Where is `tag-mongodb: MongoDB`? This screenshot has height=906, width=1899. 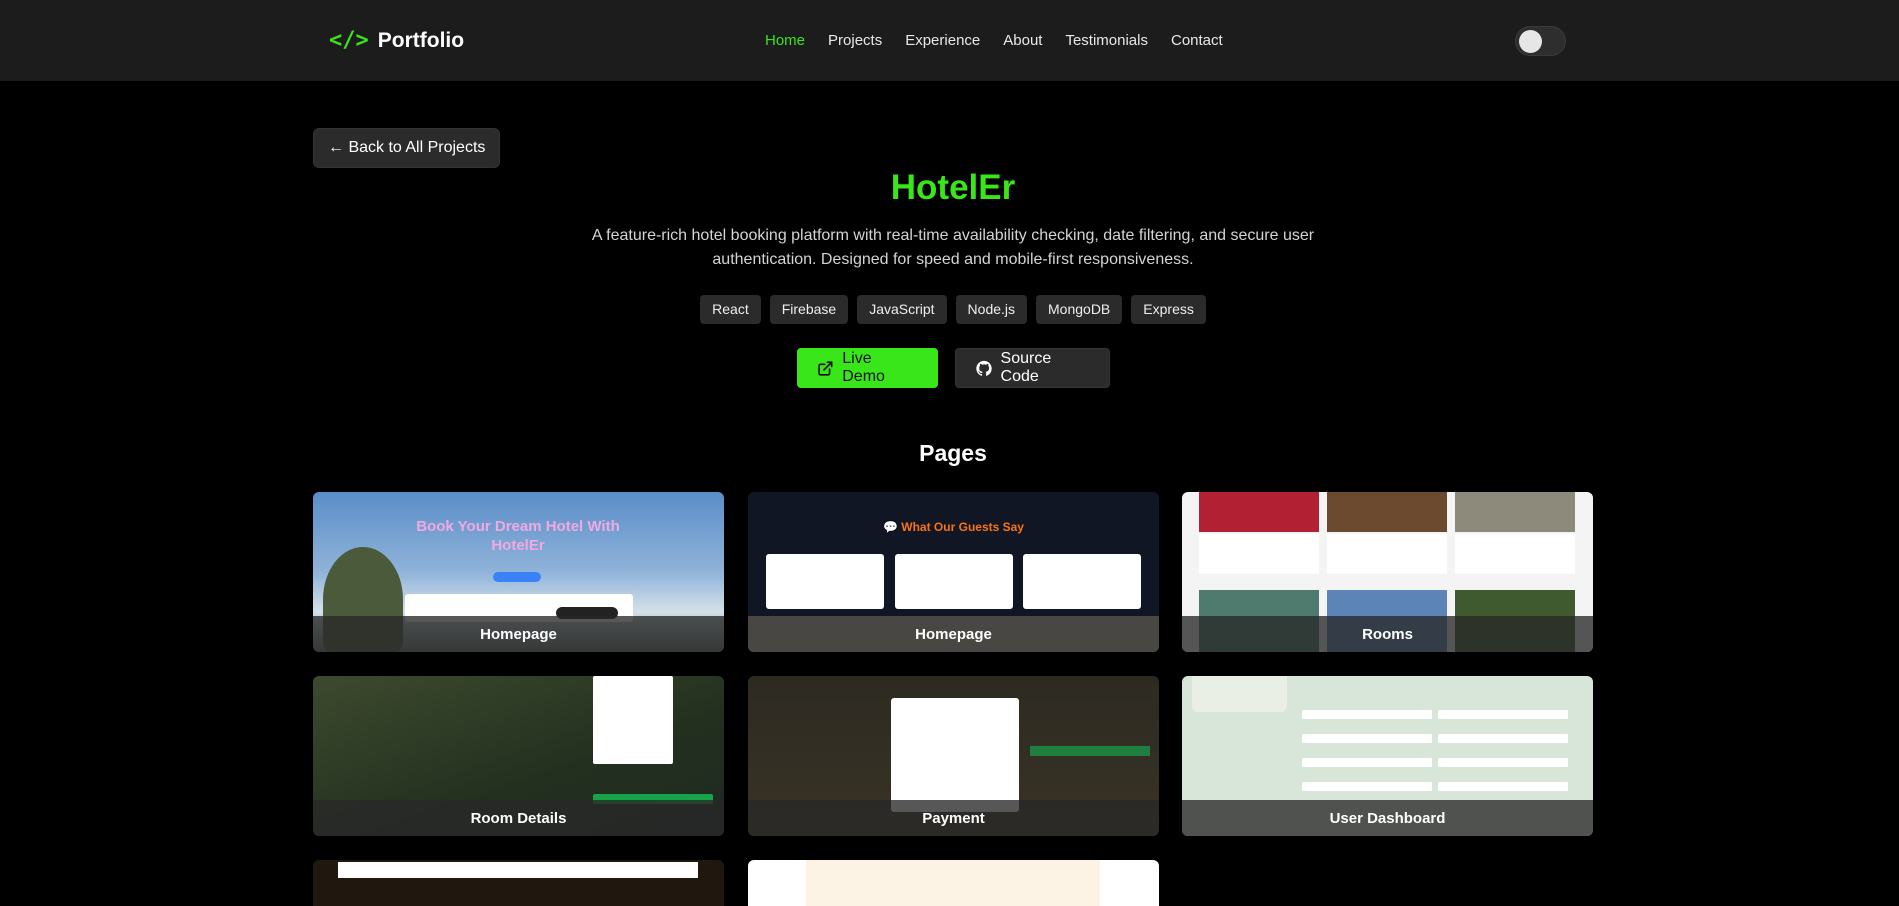
tag-mongodb: MongoDB is located at coordinates (1079, 309).